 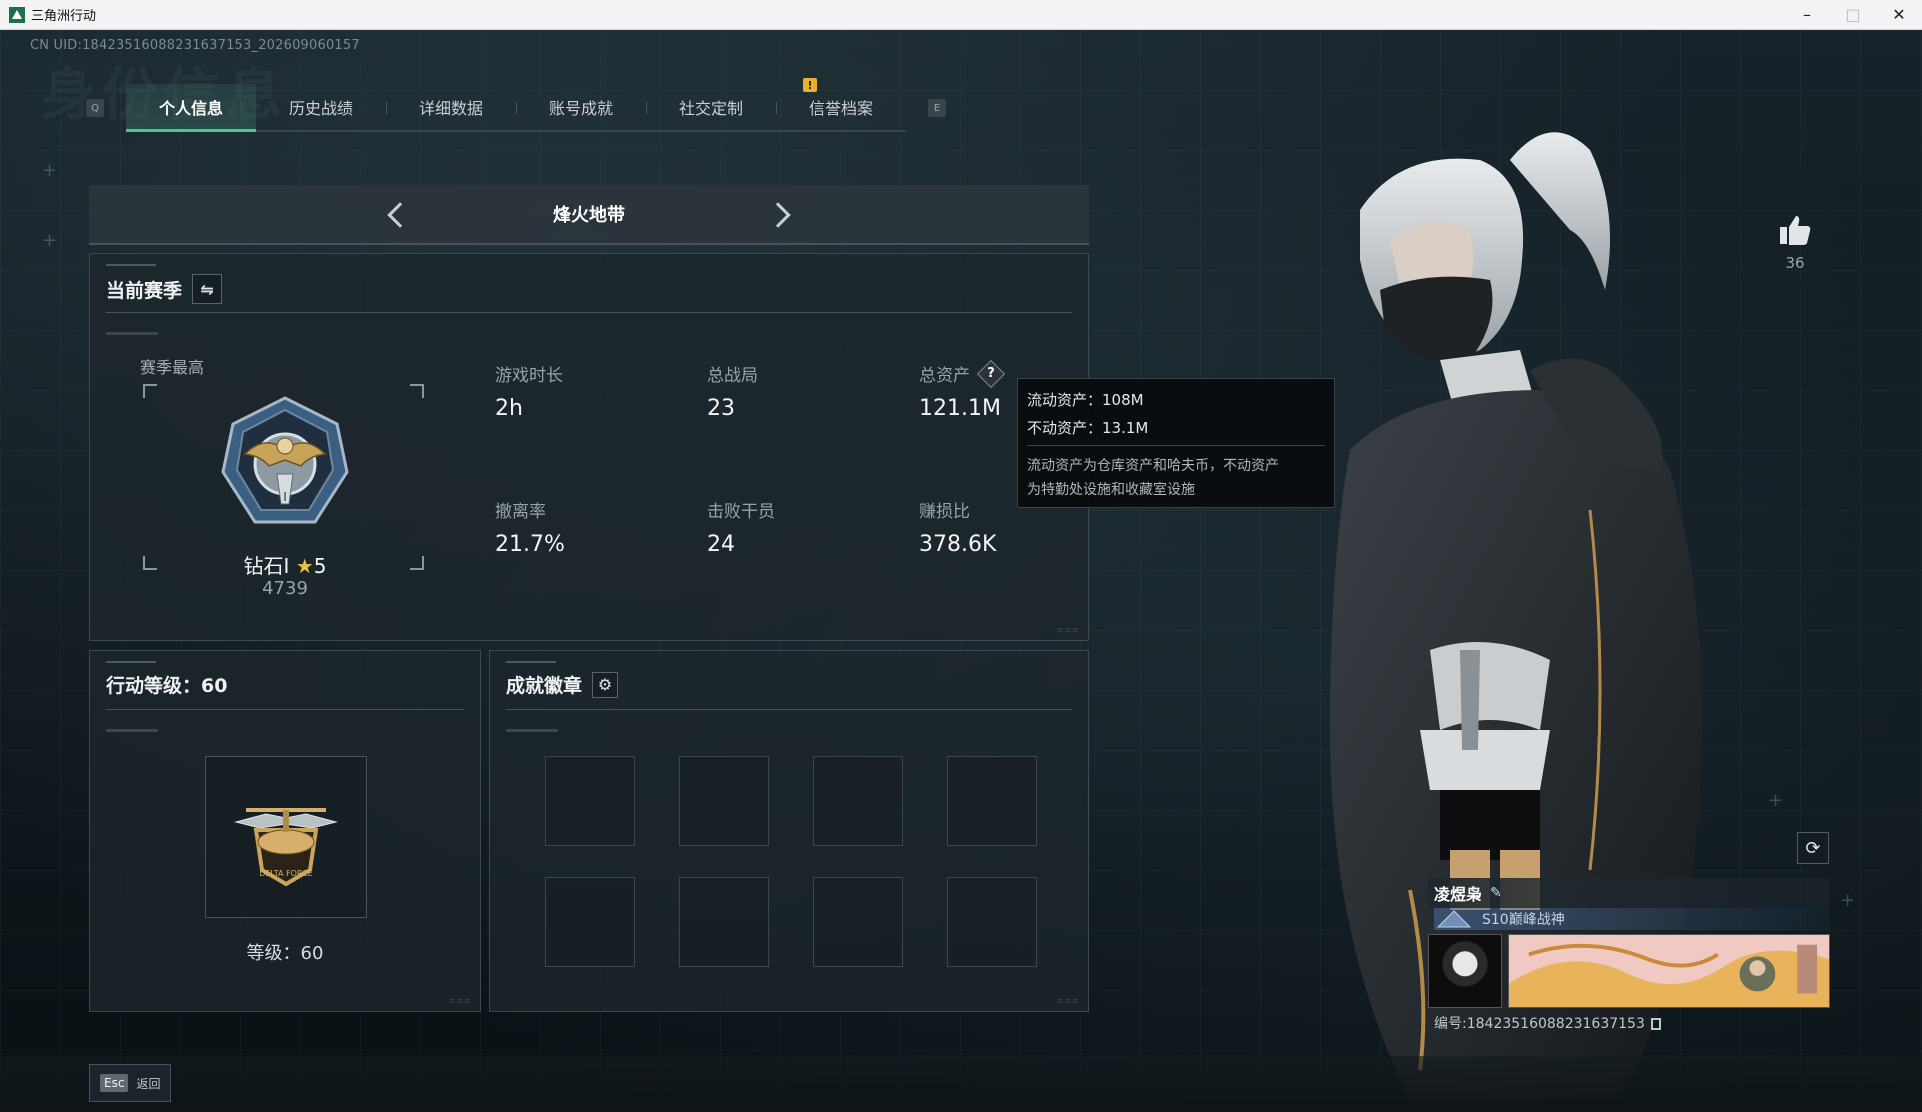 I want to click on player-id-text: 编号:18423516088231637153, so click(x=1539, y=1024).